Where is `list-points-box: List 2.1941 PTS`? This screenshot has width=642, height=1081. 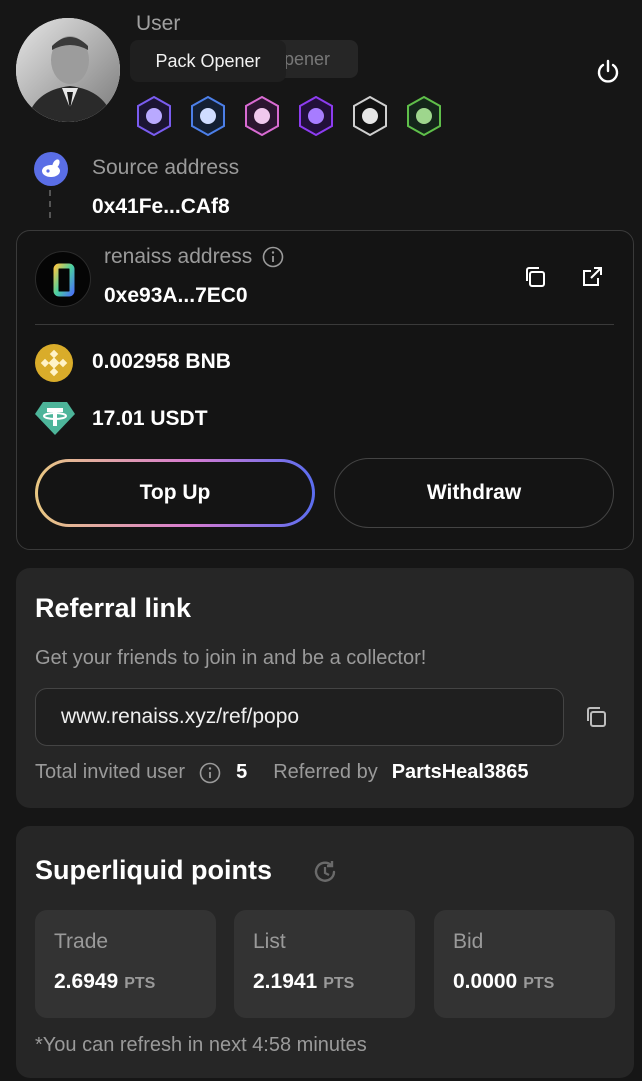
list-points-box: List 2.1941 PTS is located at coordinates (324, 964).